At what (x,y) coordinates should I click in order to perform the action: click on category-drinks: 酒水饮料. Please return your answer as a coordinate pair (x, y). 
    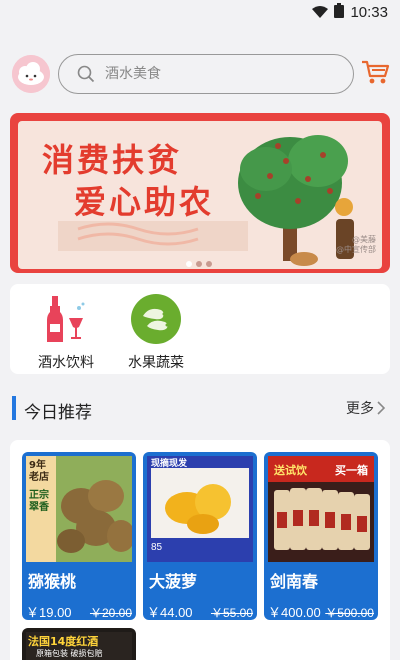
    Looking at the image, I should click on (66, 332).